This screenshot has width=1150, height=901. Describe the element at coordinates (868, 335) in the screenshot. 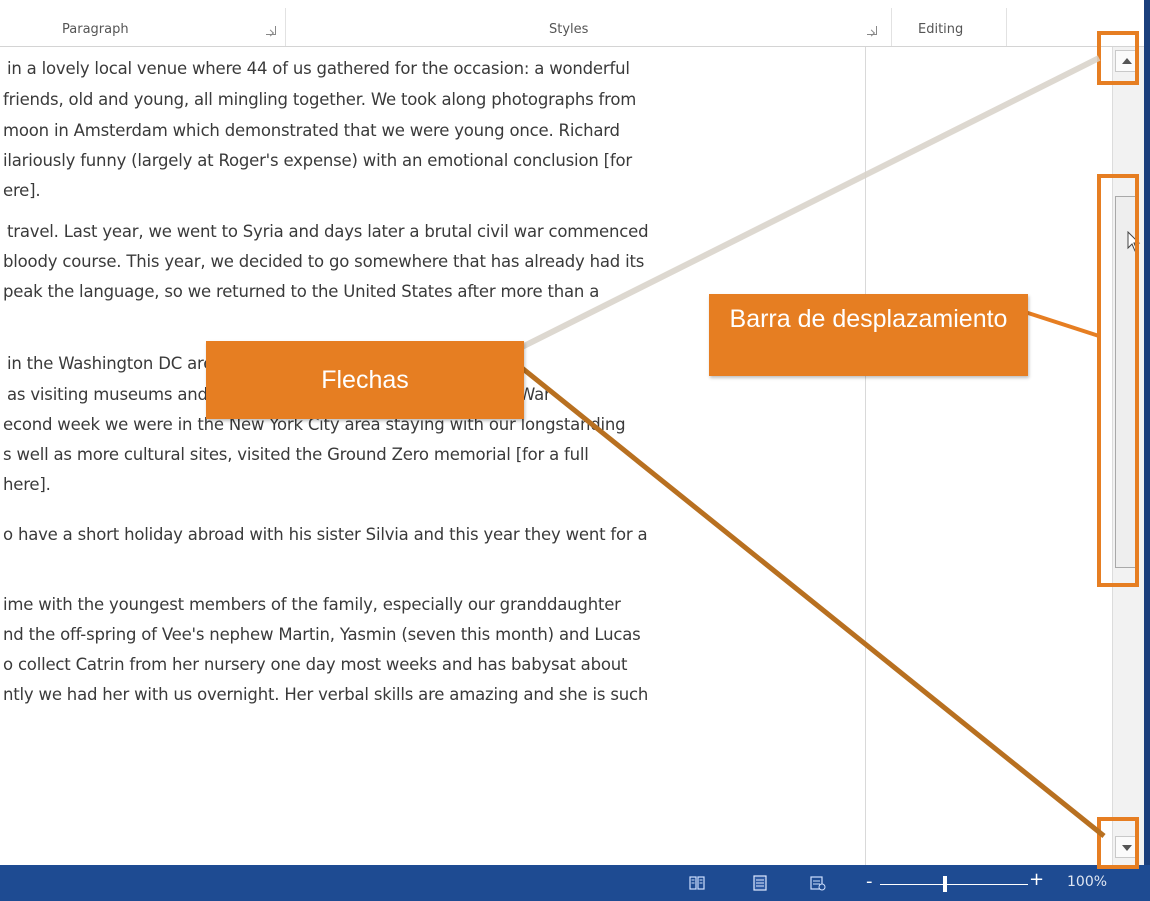

I see `callout-barra-desplazamiento: Barra de desplazamiento` at that location.